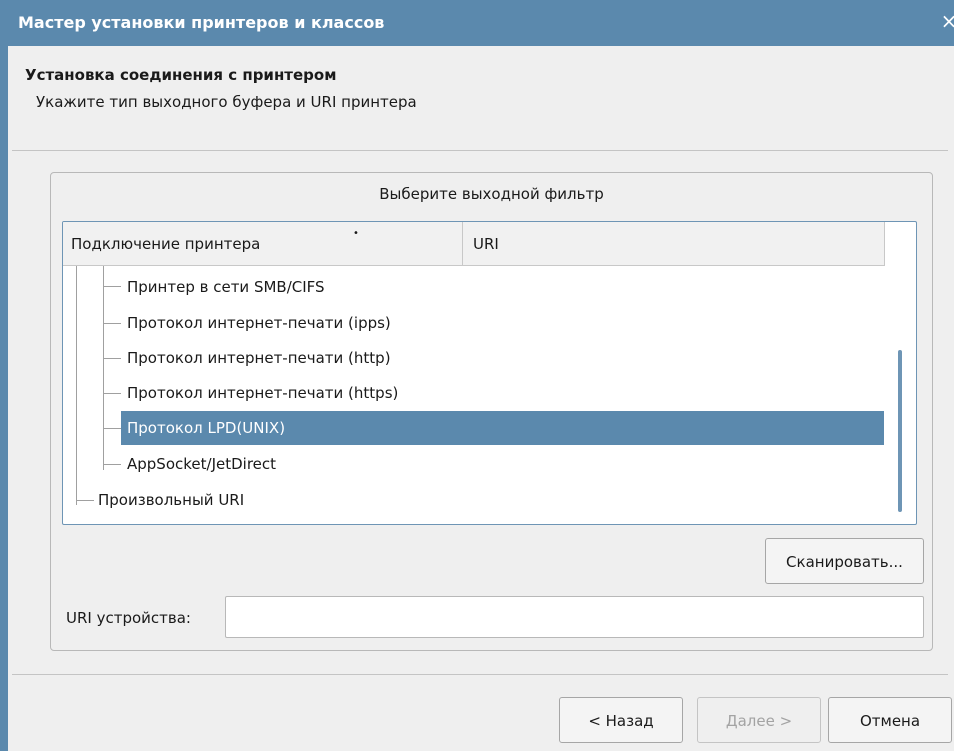 This screenshot has width=954, height=751. What do you see at coordinates (181, 75) in the screenshot?
I see `page-title: Установка соединения с принтером` at bounding box center [181, 75].